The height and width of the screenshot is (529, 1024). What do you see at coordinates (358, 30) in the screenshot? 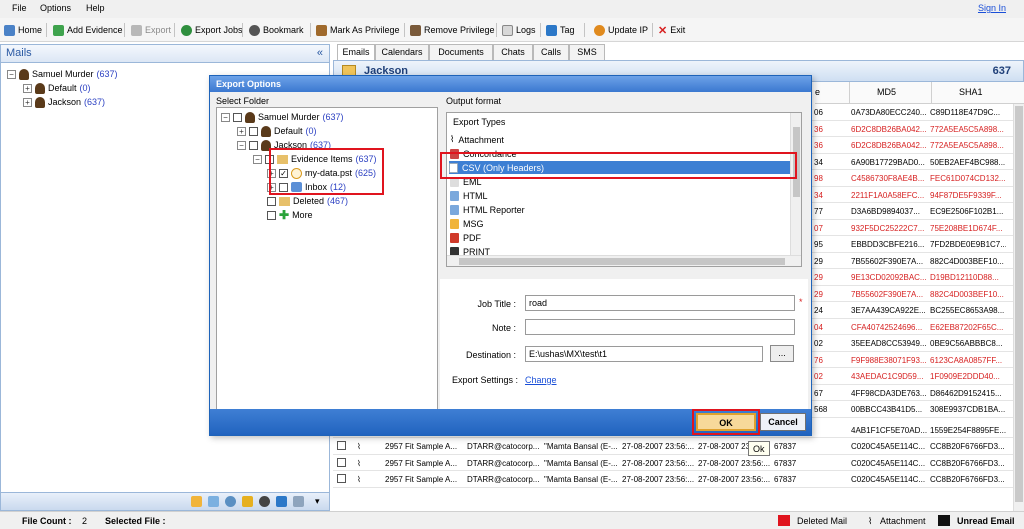
I see `mark-privilege-button: Mark As Privilege` at bounding box center [358, 30].